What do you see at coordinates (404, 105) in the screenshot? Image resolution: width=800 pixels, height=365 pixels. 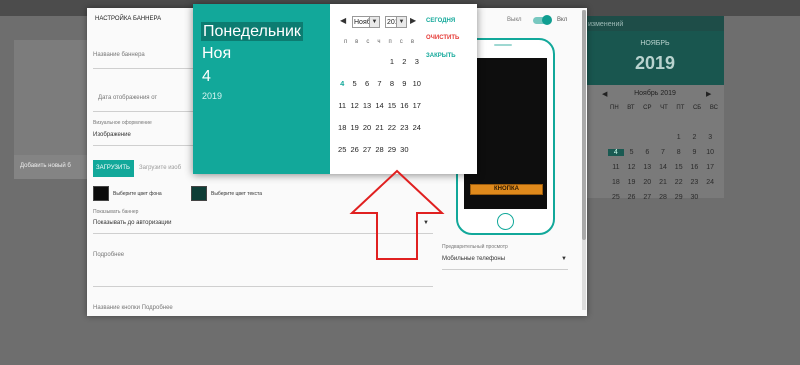 I see `picker-day: 16` at bounding box center [404, 105].